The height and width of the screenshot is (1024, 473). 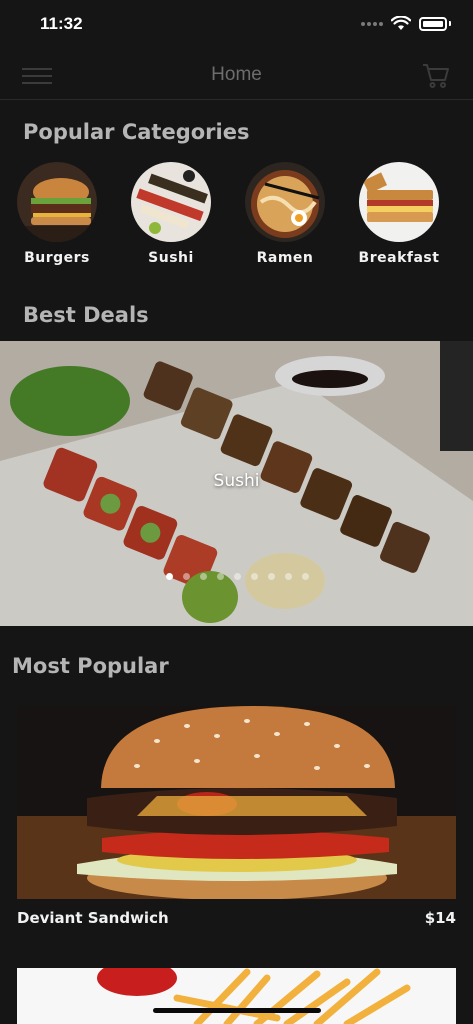 What do you see at coordinates (236, 918) in the screenshot?
I see `popular-item-info: Deviant Sandwich $14` at bounding box center [236, 918].